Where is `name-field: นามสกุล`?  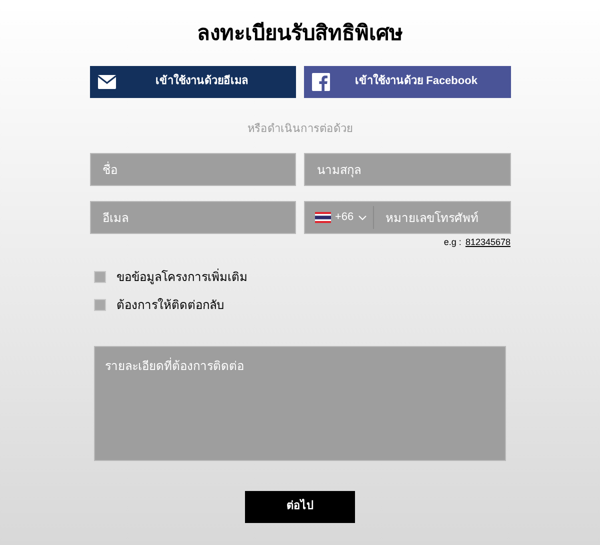 name-field: นามสกุล is located at coordinates (407, 169).